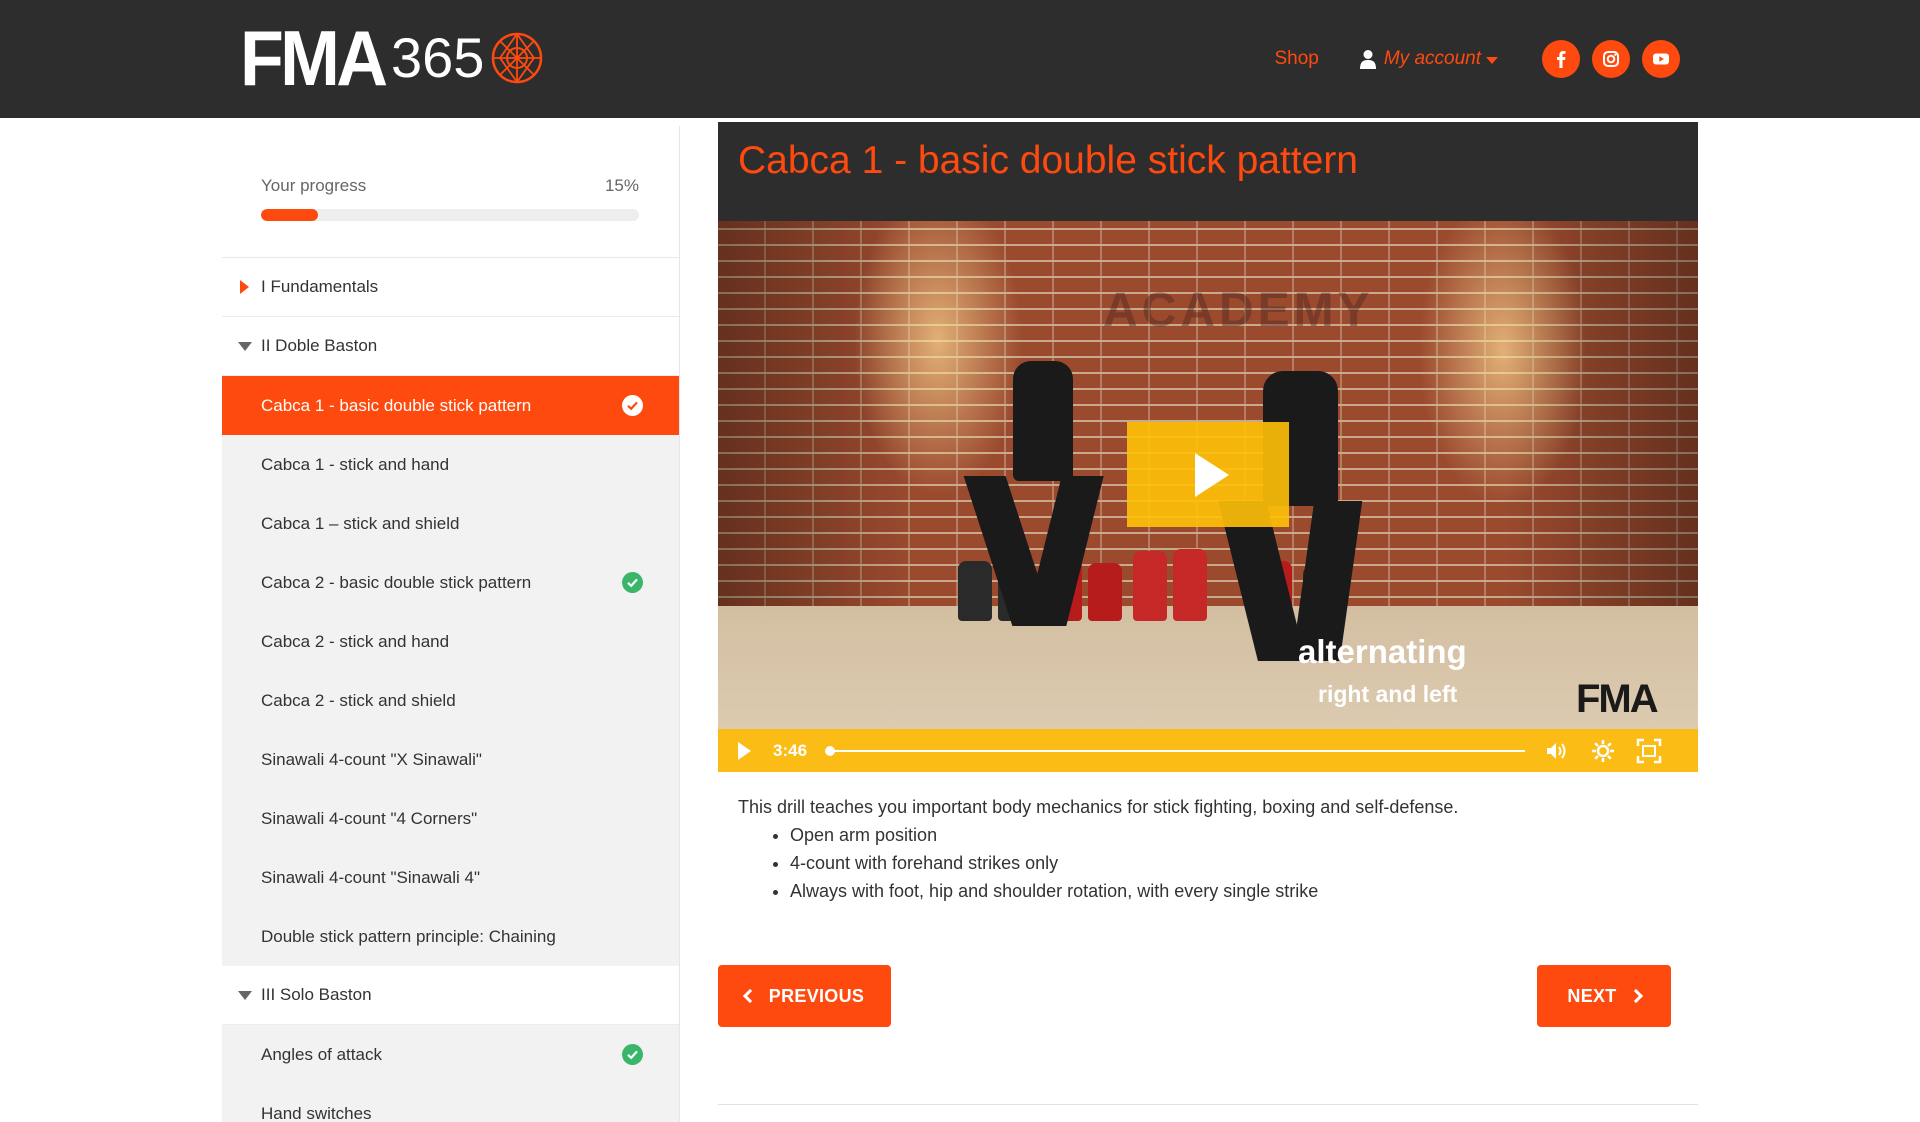  I want to click on lesson-item-label: Cabca 2 - stick and hand, so click(355, 641).